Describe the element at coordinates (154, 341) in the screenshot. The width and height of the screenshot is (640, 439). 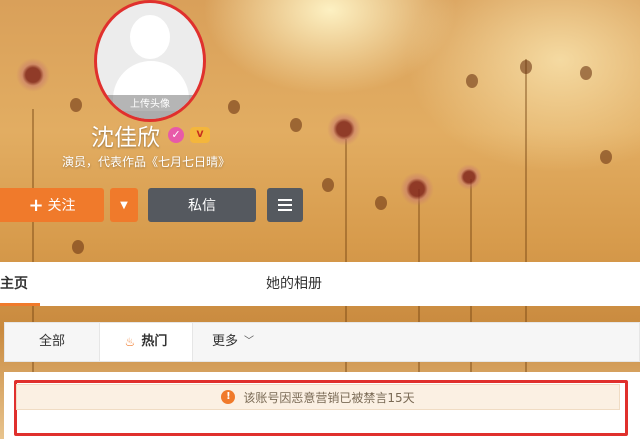
I see `filter-hot-label: 热门` at that location.